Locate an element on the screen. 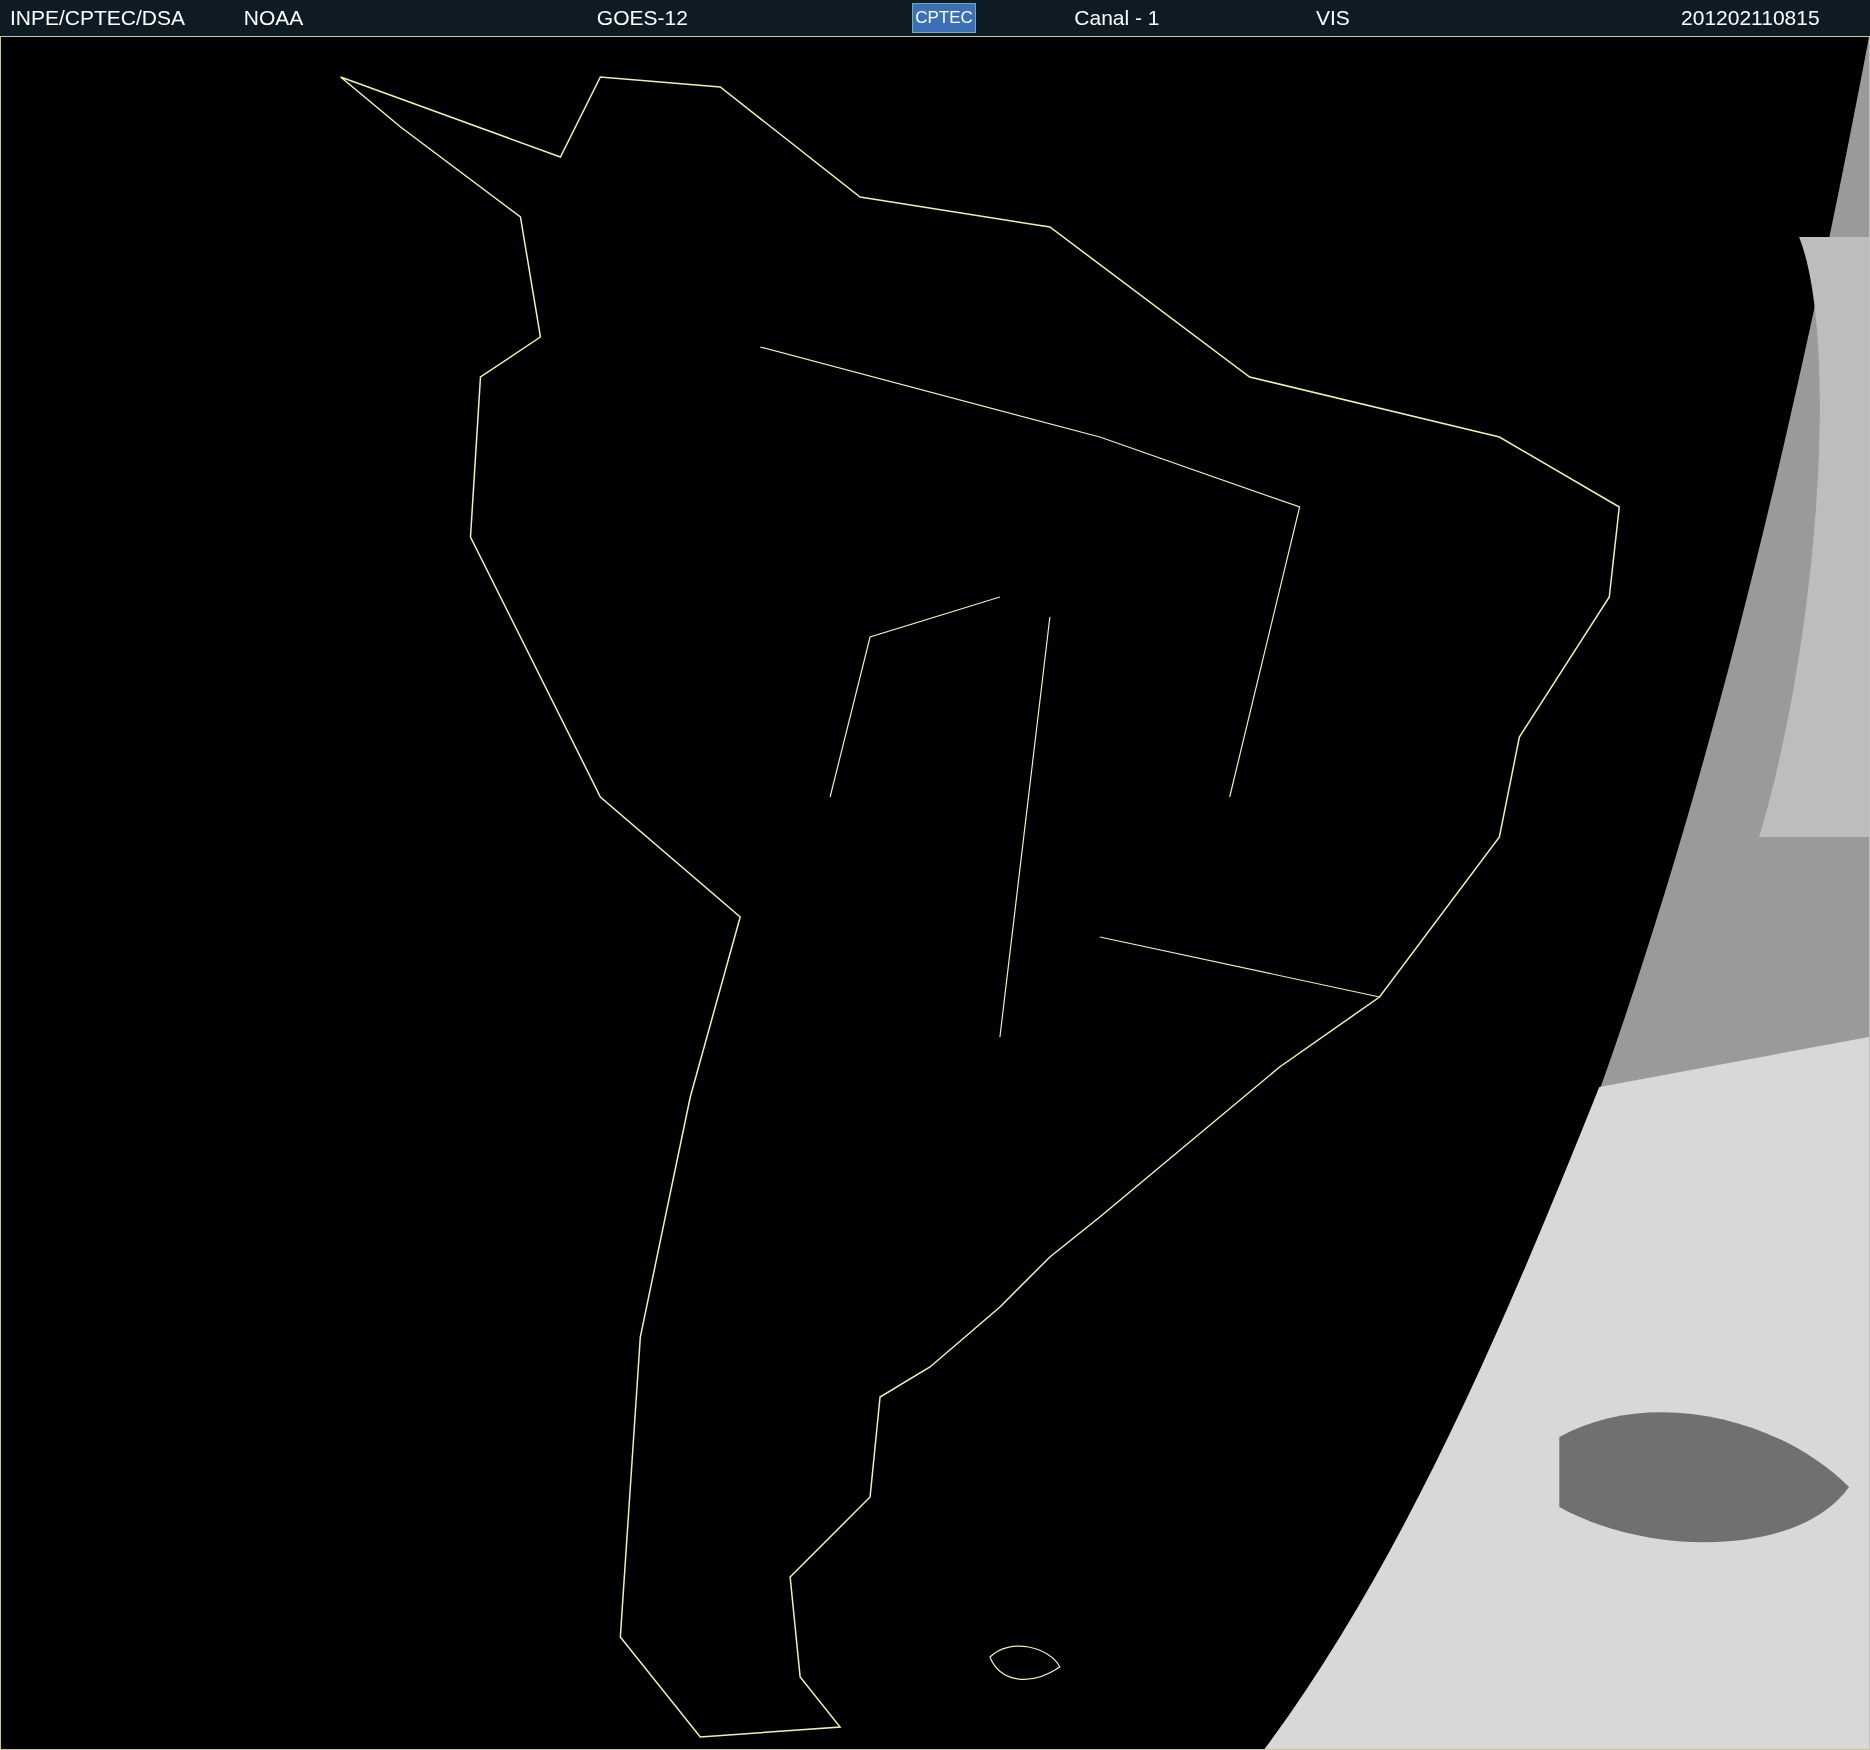  header-label: Canal - 1 is located at coordinates (1117, 18).